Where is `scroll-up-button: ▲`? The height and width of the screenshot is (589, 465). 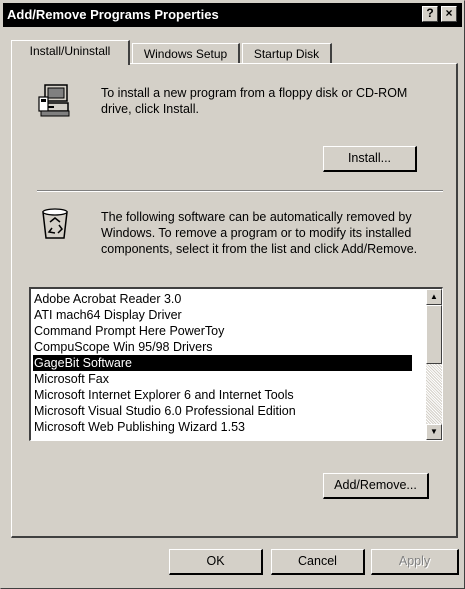 scroll-up-button: ▲ is located at coordinates (434, 297).